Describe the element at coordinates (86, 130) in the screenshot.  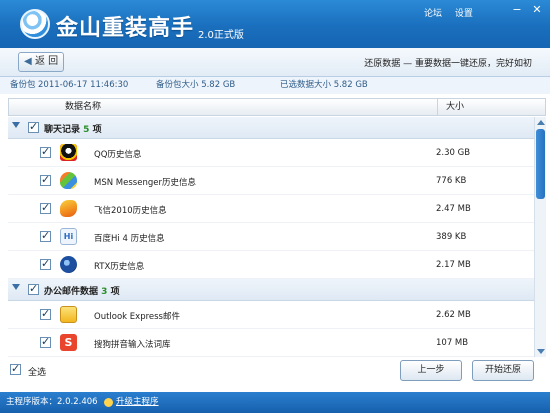
I see `group-count: 5` at that location.